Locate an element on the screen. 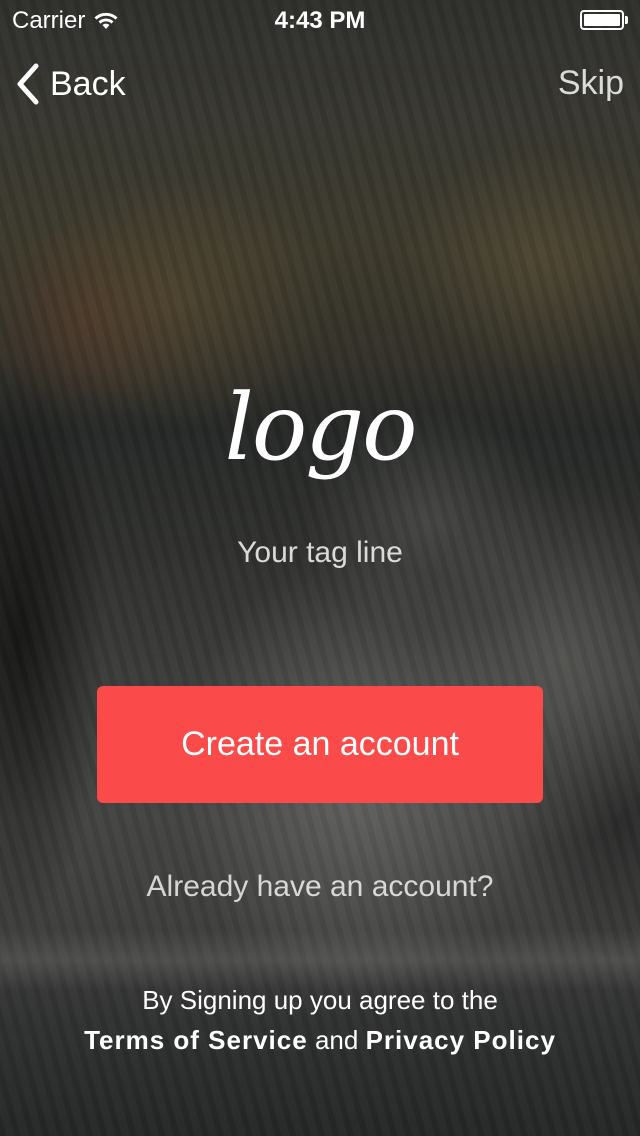 The width and height of the screenshot is (640, 1136). skip-button: Skip is located at coordinates (591, 83).